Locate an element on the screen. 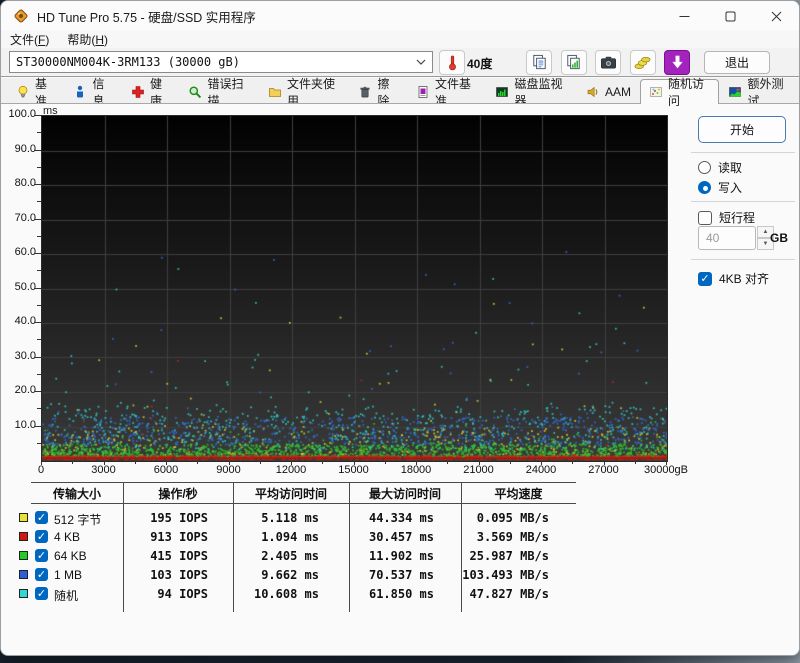 The image size is (800, 663). capacity-input: 40 is located at coordinates (727, 238).